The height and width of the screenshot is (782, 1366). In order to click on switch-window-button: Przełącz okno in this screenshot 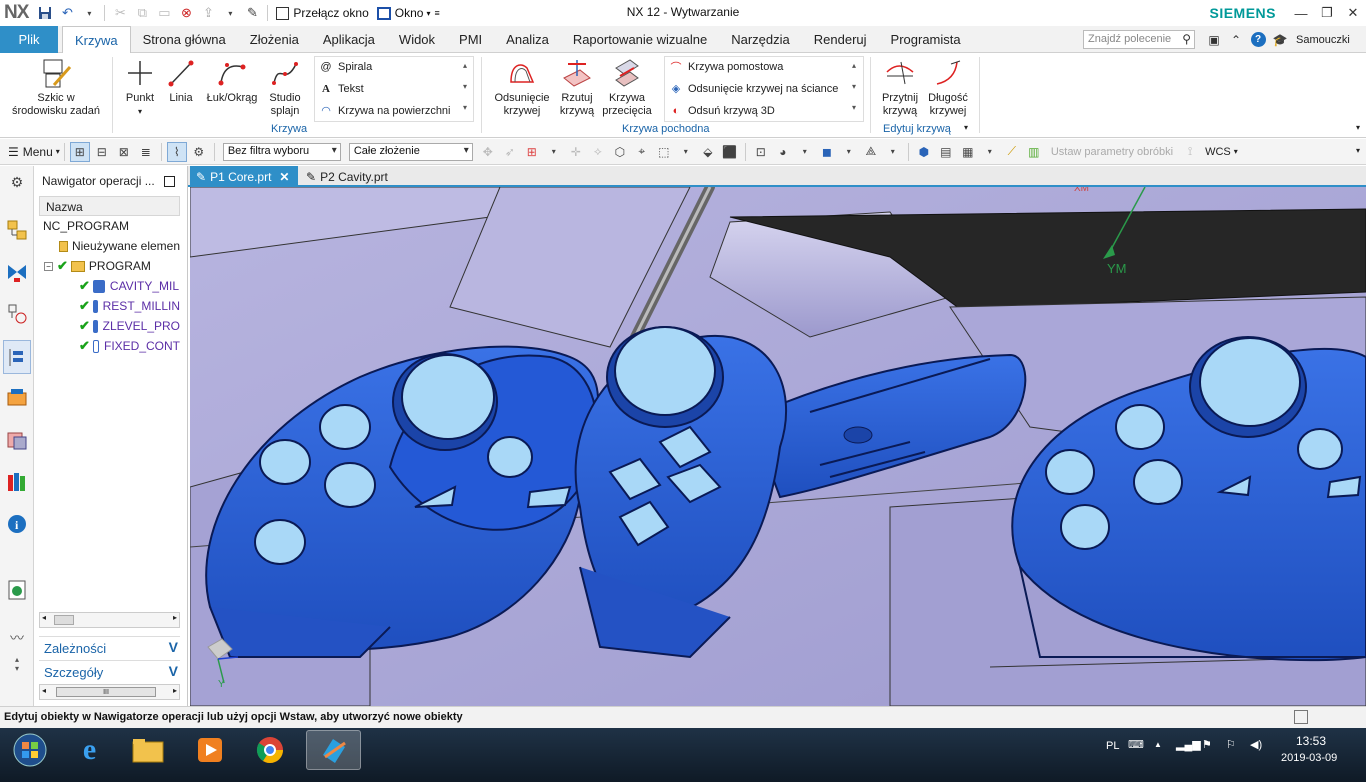, I will do `click(322, 13)`.